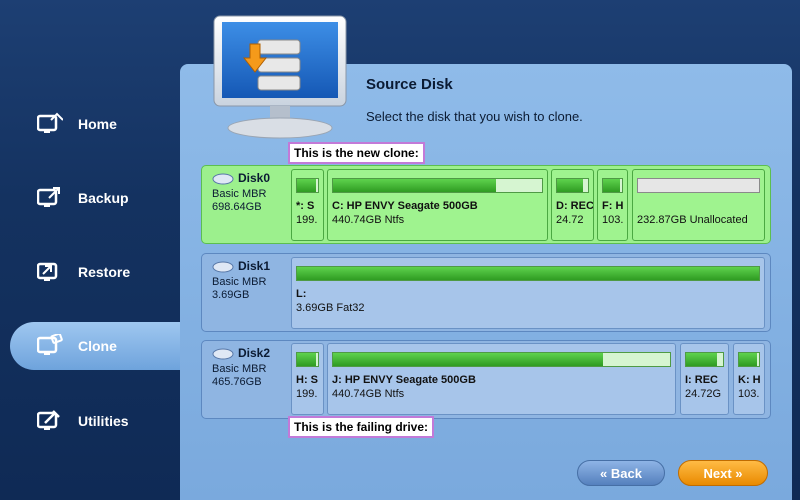 The width and height of the screenshot is (800, 500). What do you see at coordinates (237, 207) in the screenshot?
I see `disk-size: 698.64GB` at bounding box center [237, 207].